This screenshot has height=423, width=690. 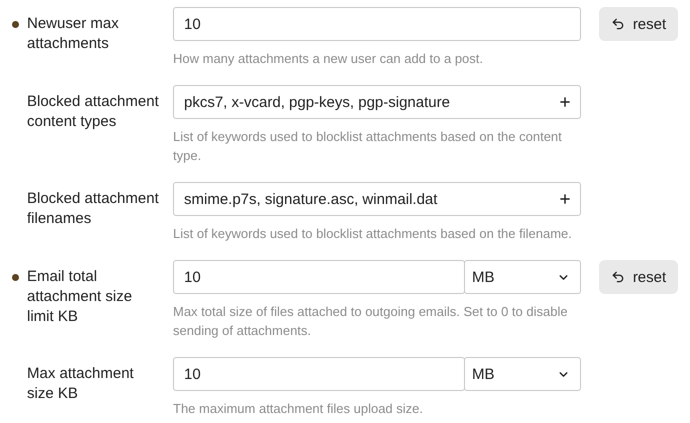 I want to click on setting-description: Max total size of files attached to outgoing emails. Set to 0 to disable sending of attachments., so click(x=371, y=321).